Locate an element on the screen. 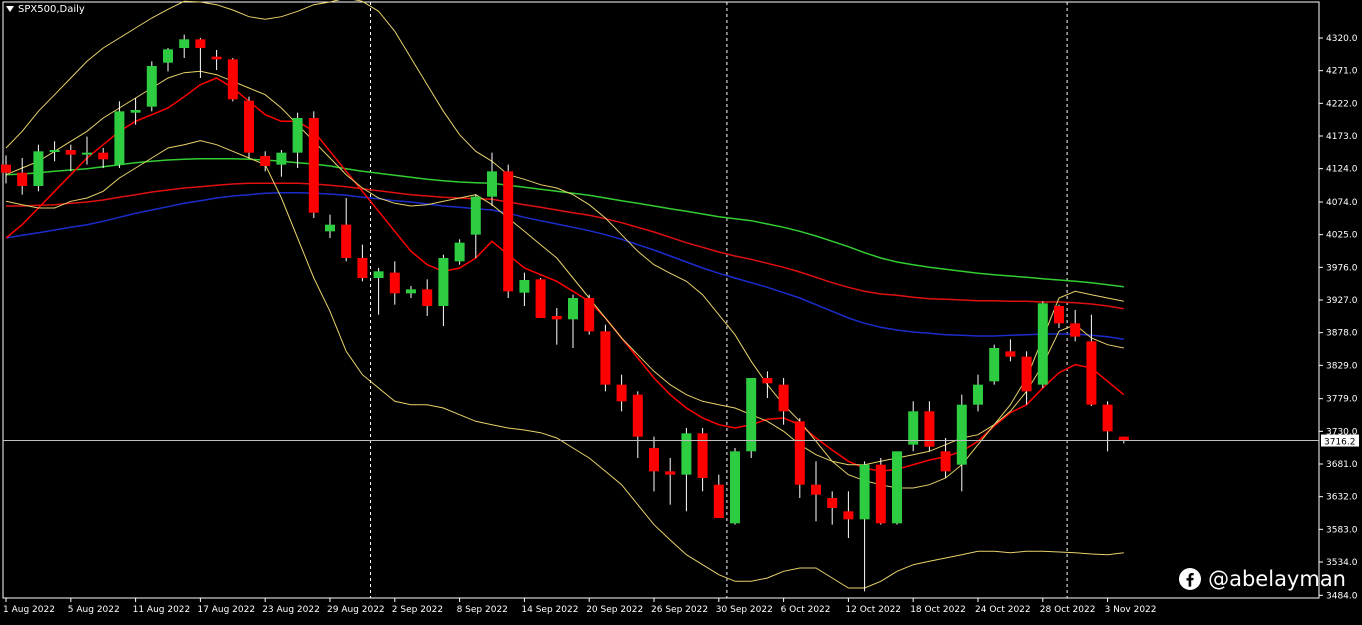 Image resolution: width=1362 pixels, height=625 pixels. x-tick-label: 26 Sep 2022 is located at coordinates (679, 610).